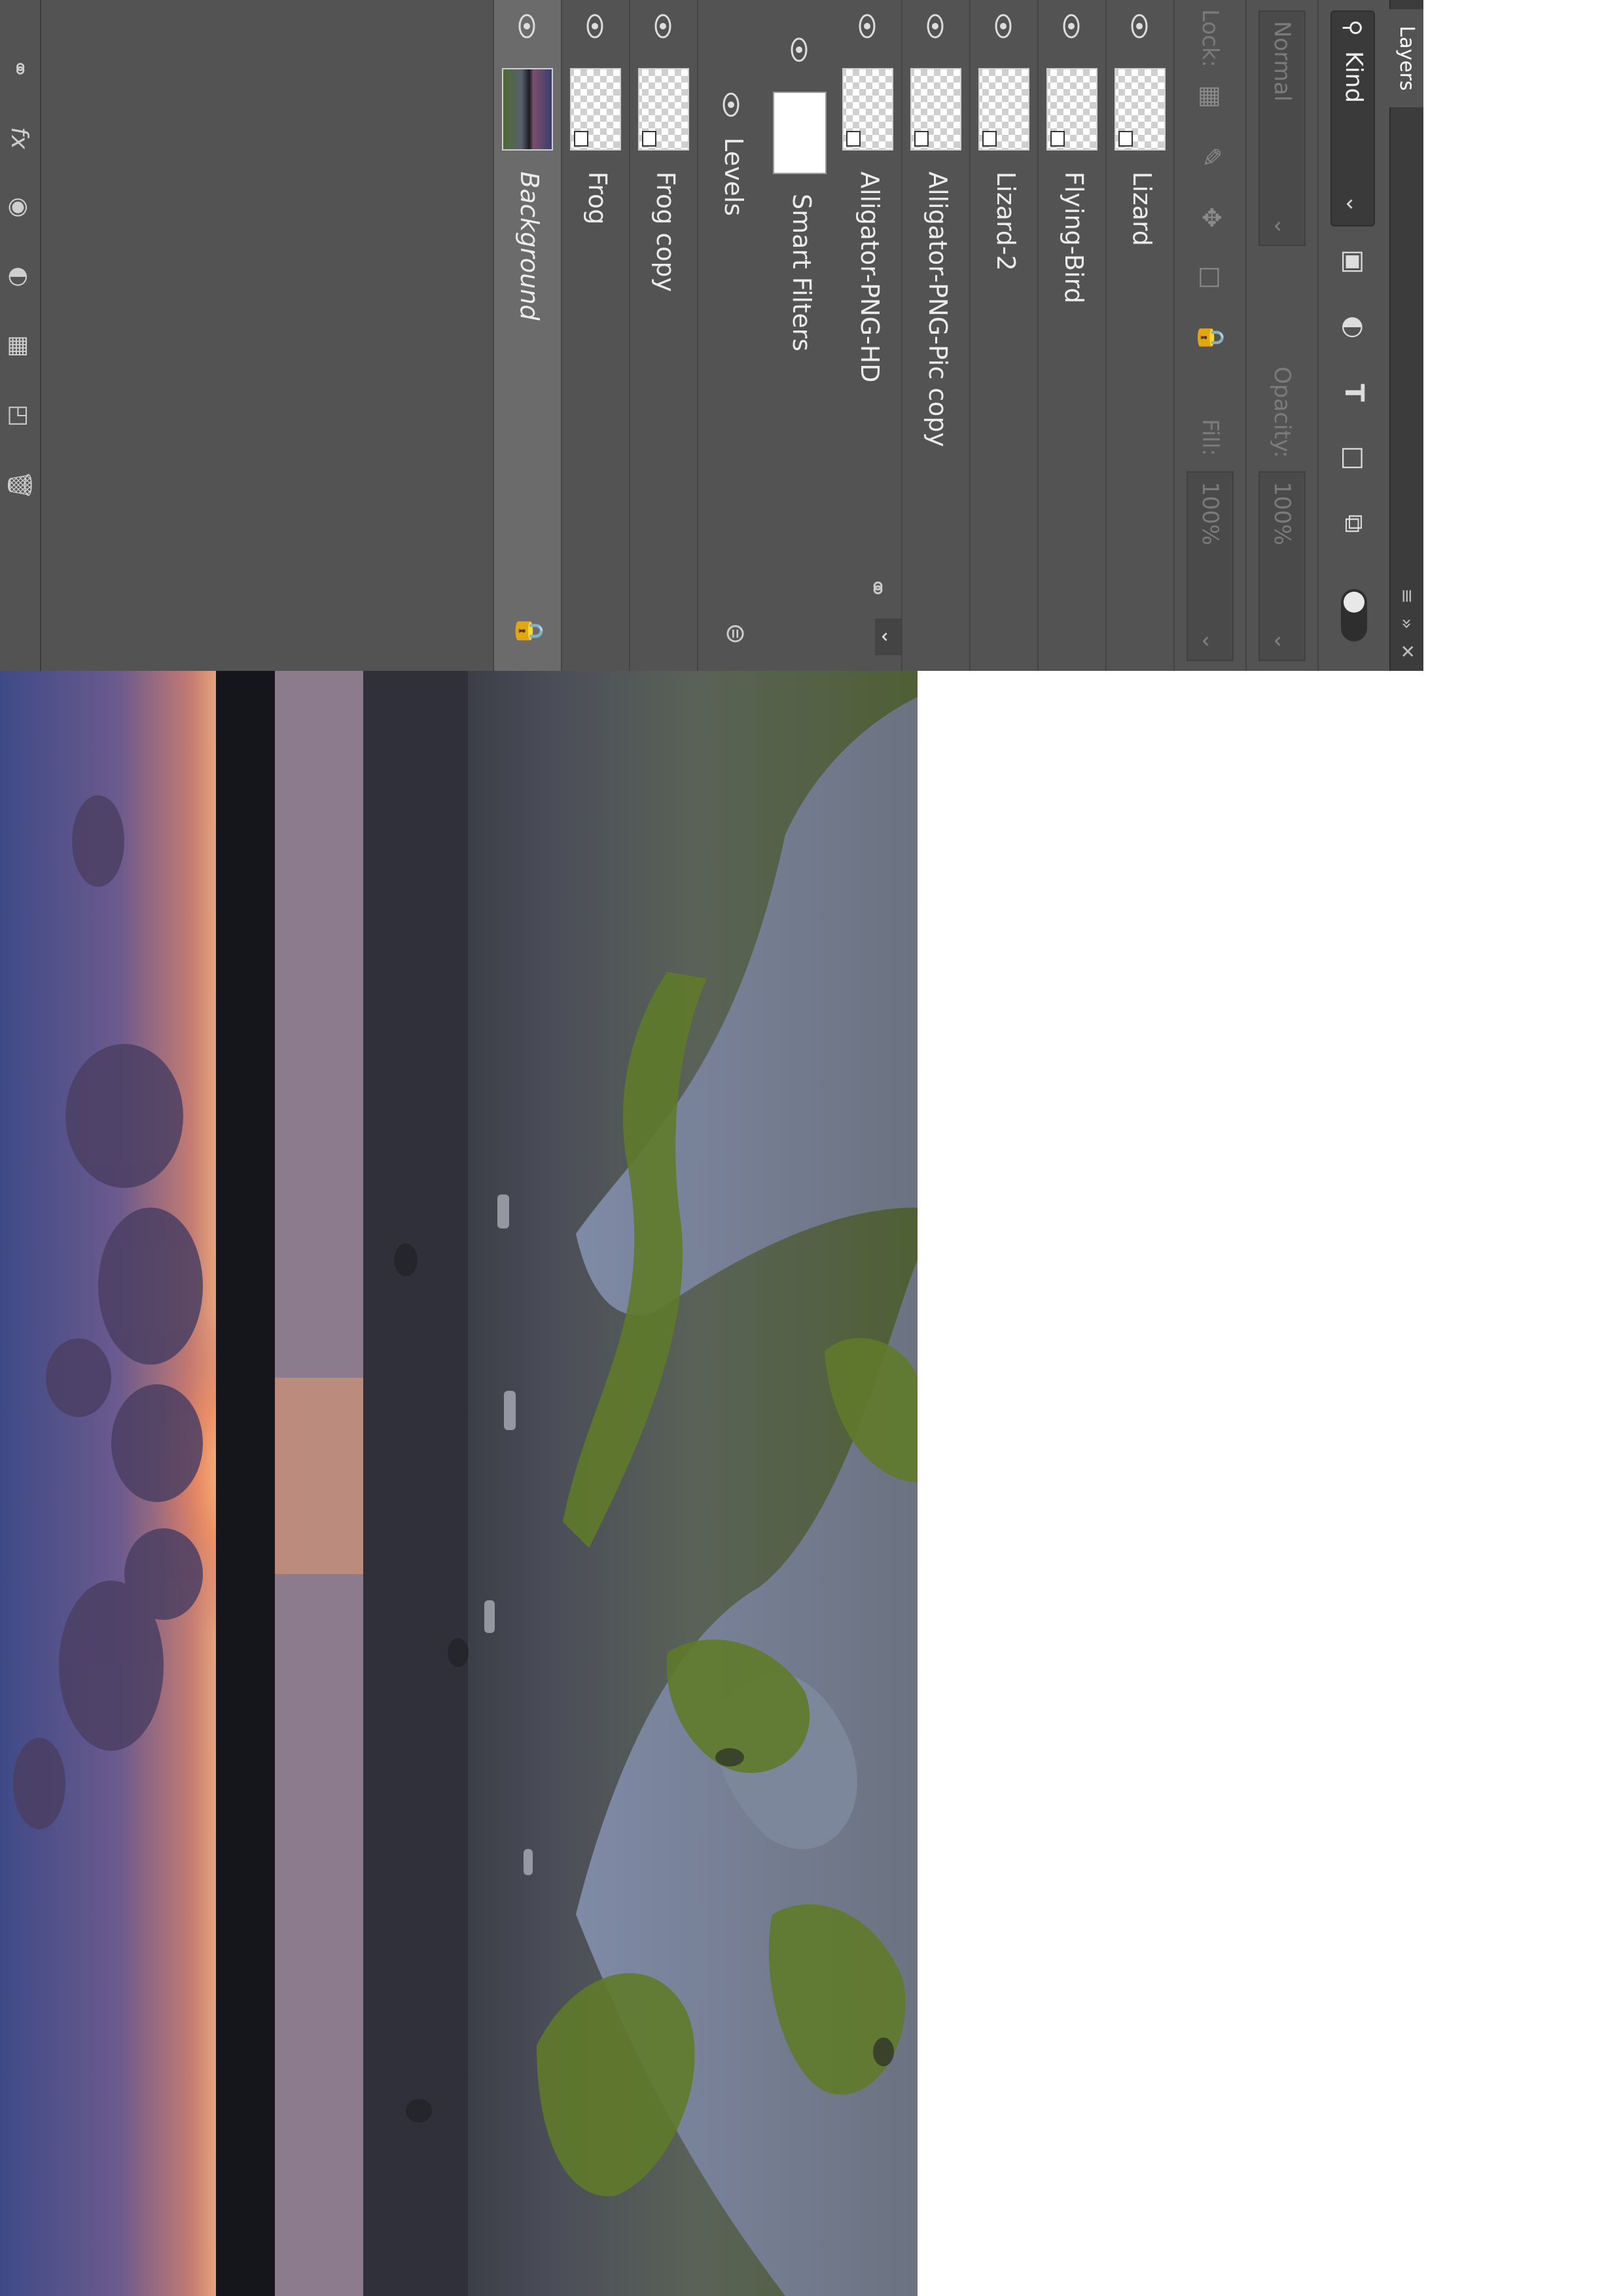 This screenshot has height=2296, width=1623. I want to click on kind-filter-select: ⚲ Kind ⌄, so click(1353, 118).